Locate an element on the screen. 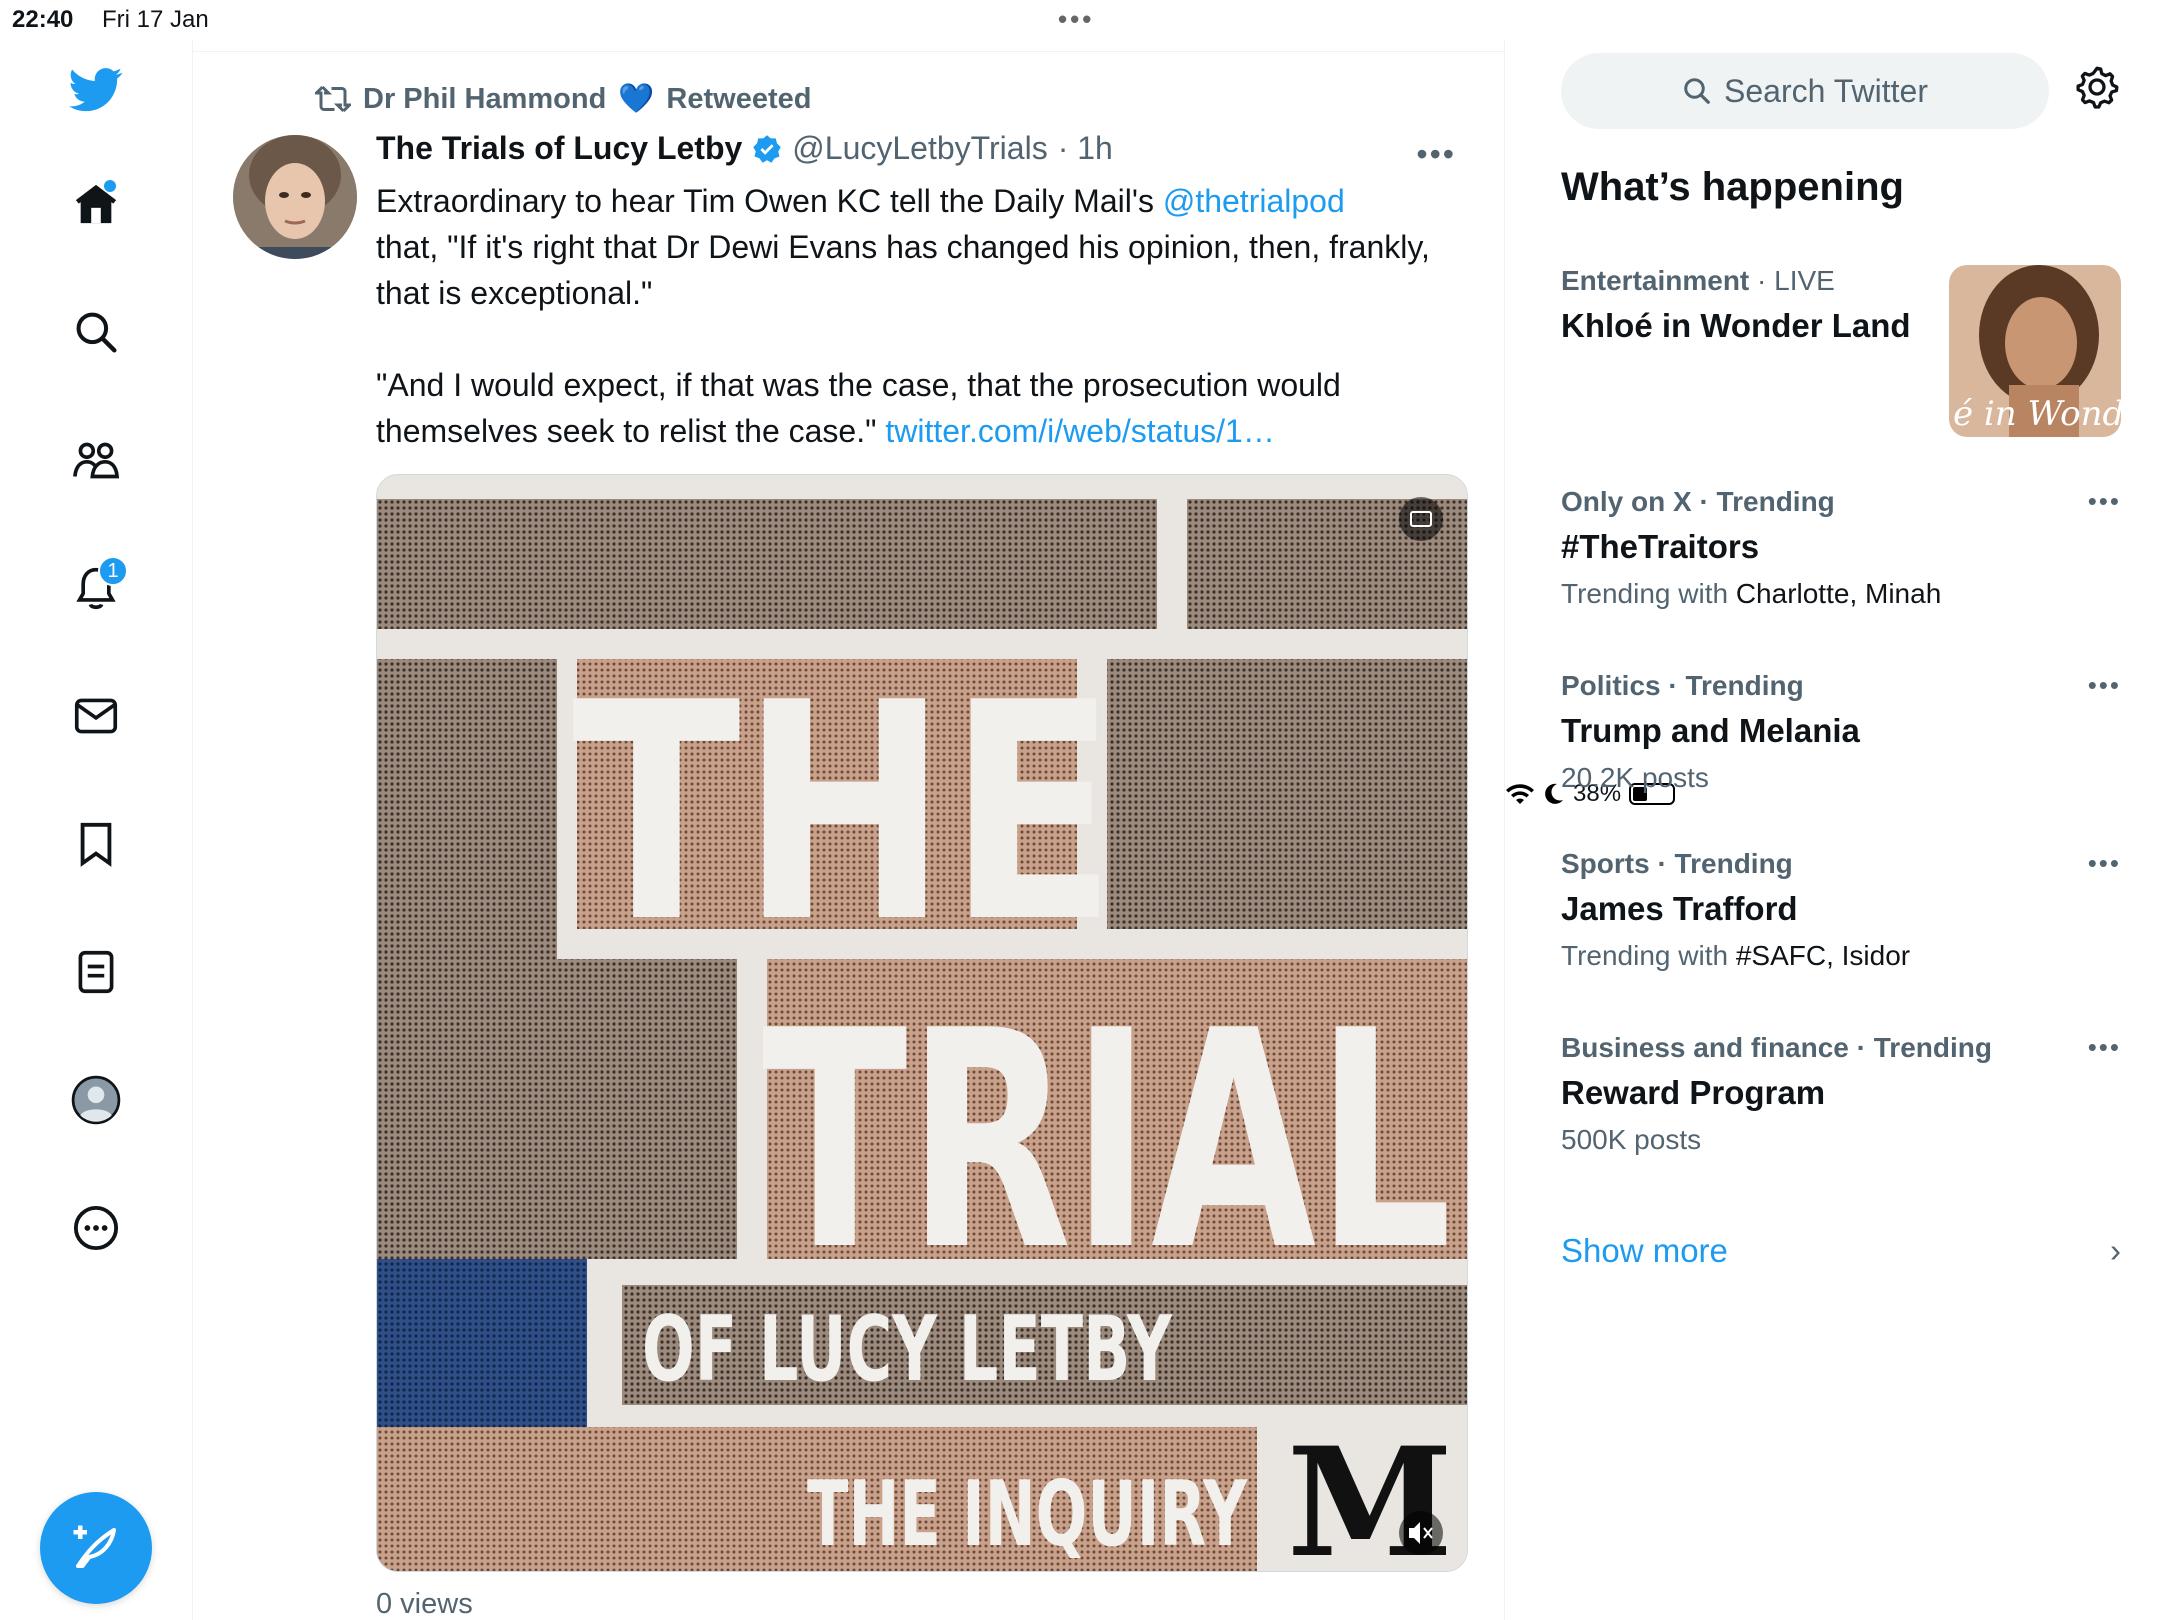  compose-feather-icon is located at coordinates (95, 1547).